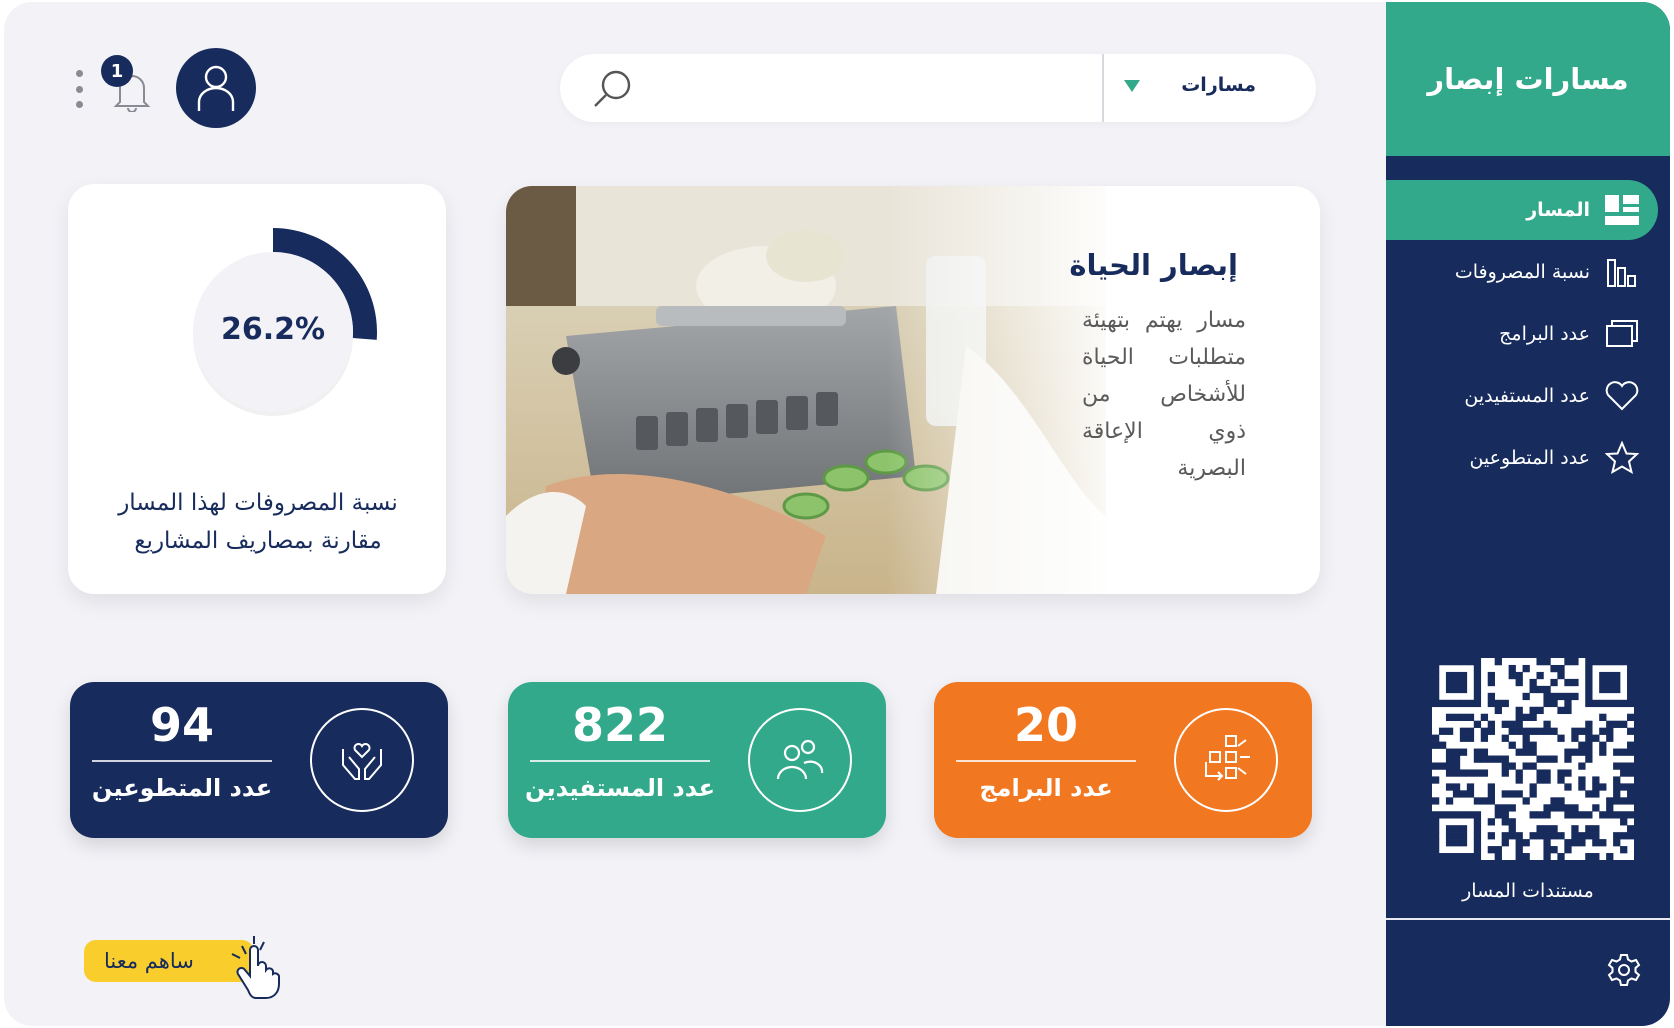 This screenshot has height=1028, width=1674. Describe the element at coordinates (1533, 759) in the screenshot. I see `qr-code` at that location.